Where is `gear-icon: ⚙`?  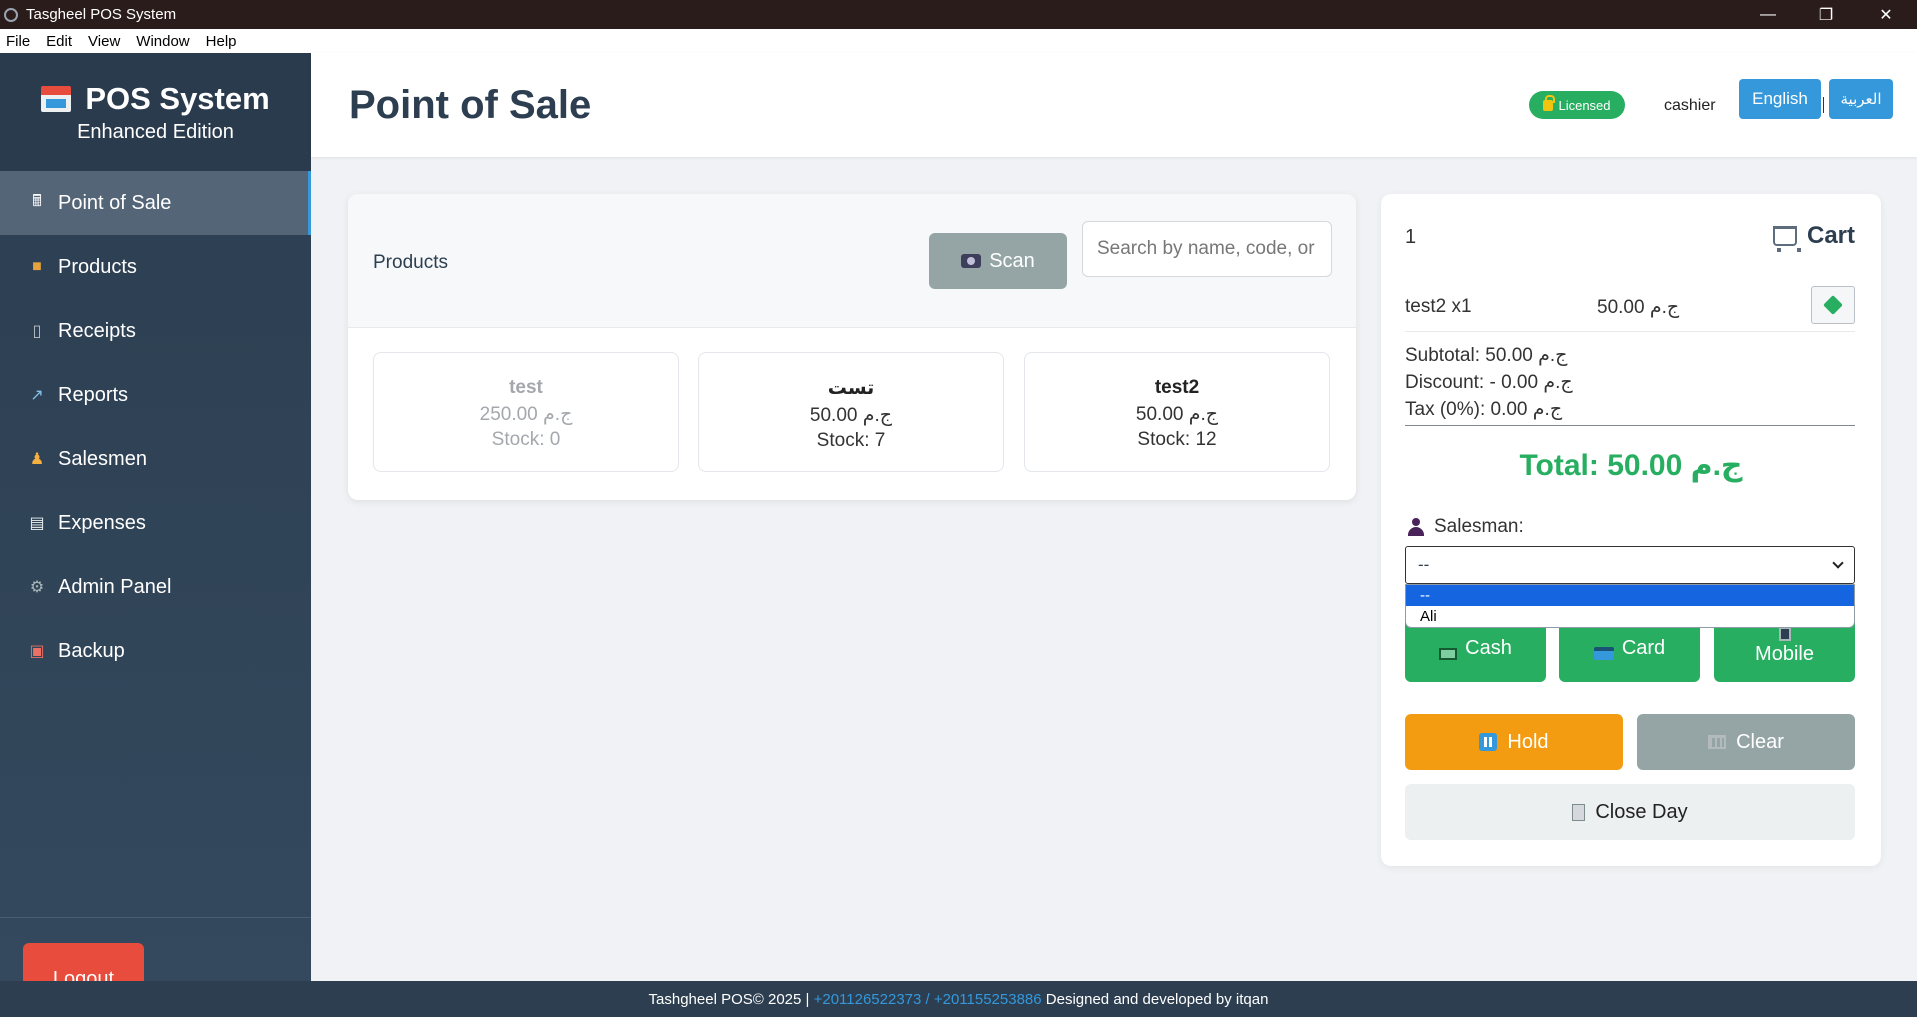 gear-icon: ⚙ is located at coordinates (37, 587).